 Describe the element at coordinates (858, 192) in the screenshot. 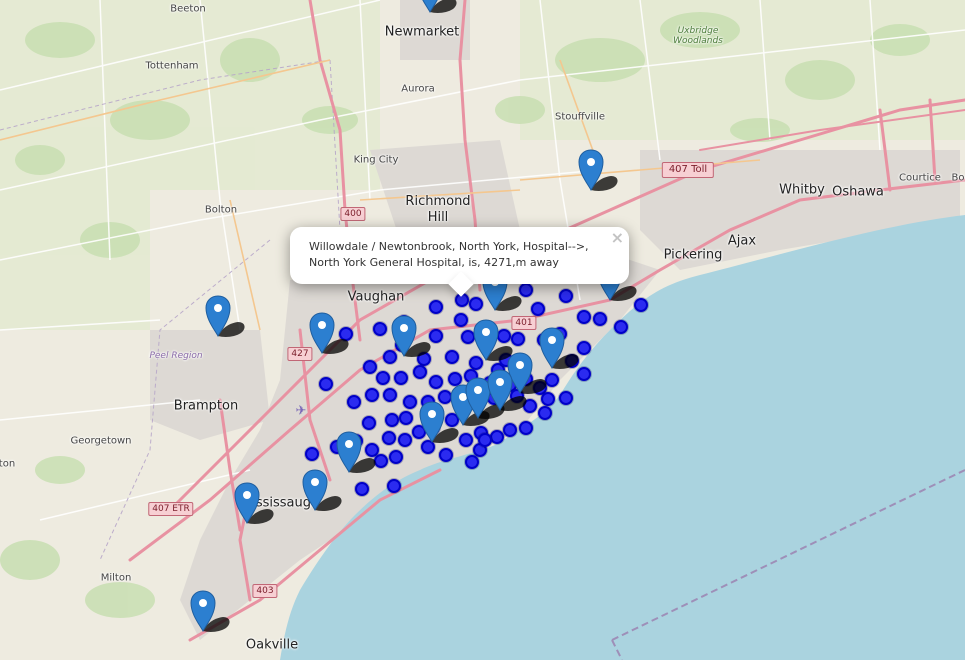

I see `place-oshawa: Oshawa` at that location.